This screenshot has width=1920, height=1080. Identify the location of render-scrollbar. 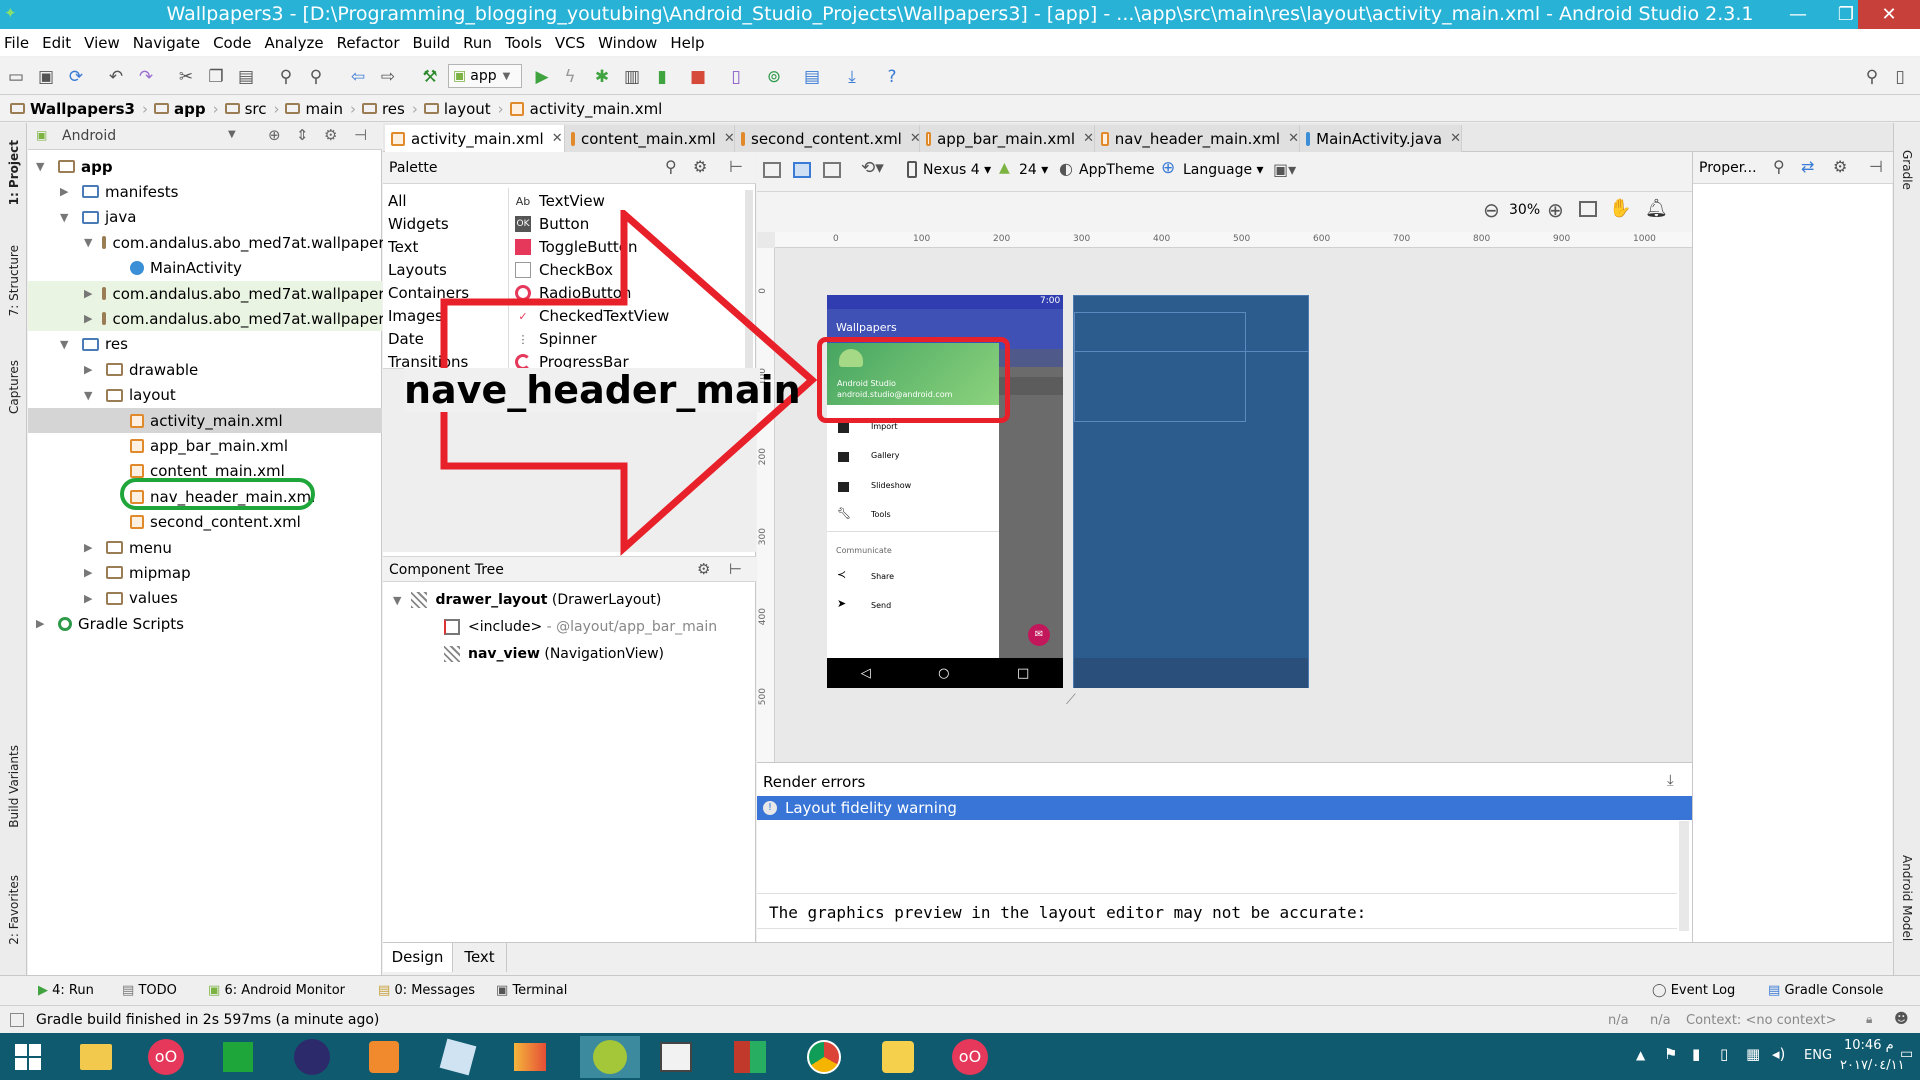
(1684, 876).